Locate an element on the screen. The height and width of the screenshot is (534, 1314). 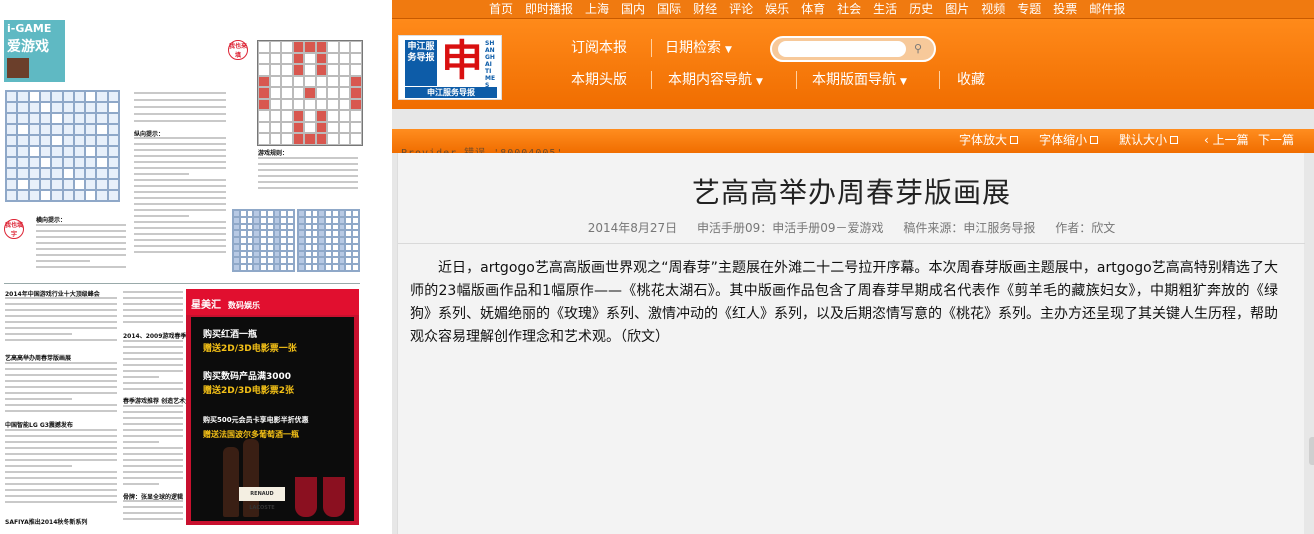
prev-label: 上一篇 is located at coordinates (1230, 140).